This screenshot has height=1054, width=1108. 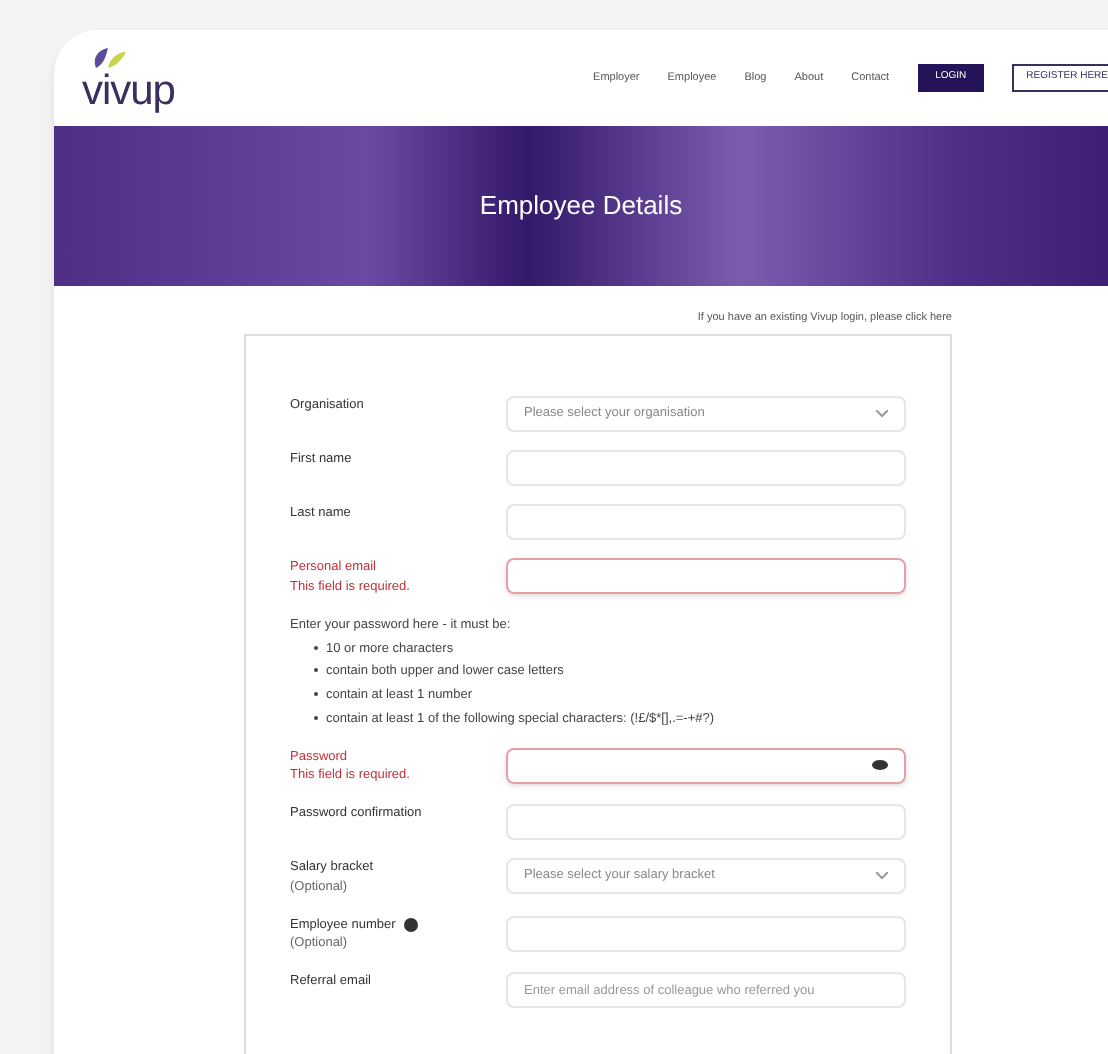 What do you see at coordinates (706, 765) in the screenshot?
I see `password-field` at bounding box center [706, 765].